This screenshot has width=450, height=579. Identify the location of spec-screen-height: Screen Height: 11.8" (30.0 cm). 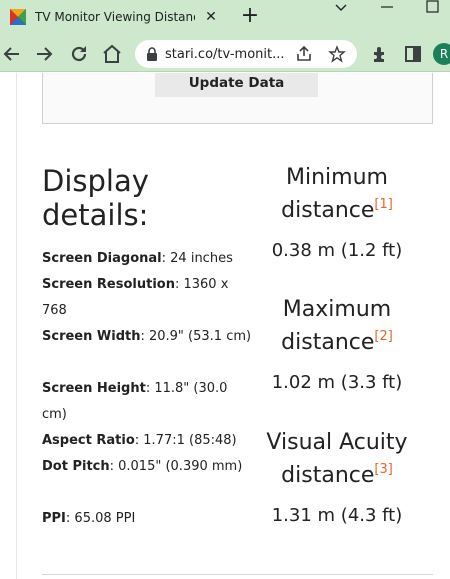
(147, 402).